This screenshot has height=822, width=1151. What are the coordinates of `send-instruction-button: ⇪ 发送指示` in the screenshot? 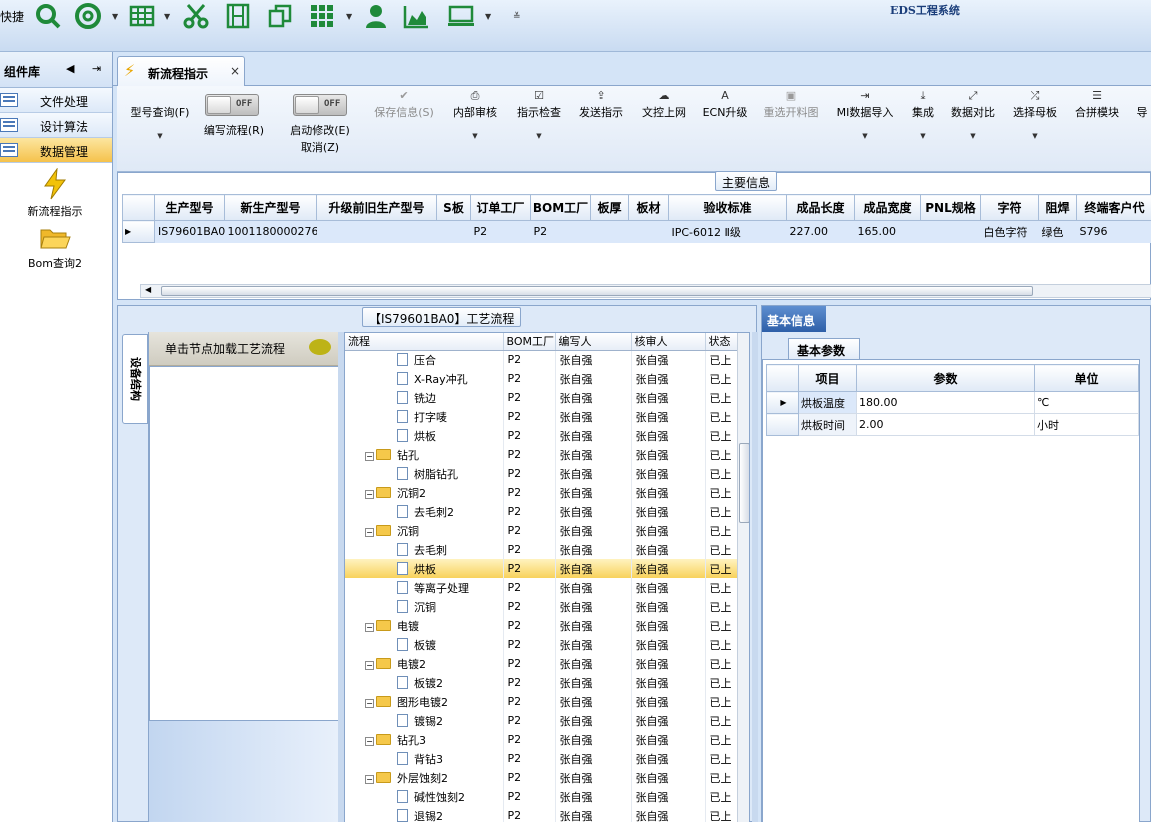 It's located at (601, 129).